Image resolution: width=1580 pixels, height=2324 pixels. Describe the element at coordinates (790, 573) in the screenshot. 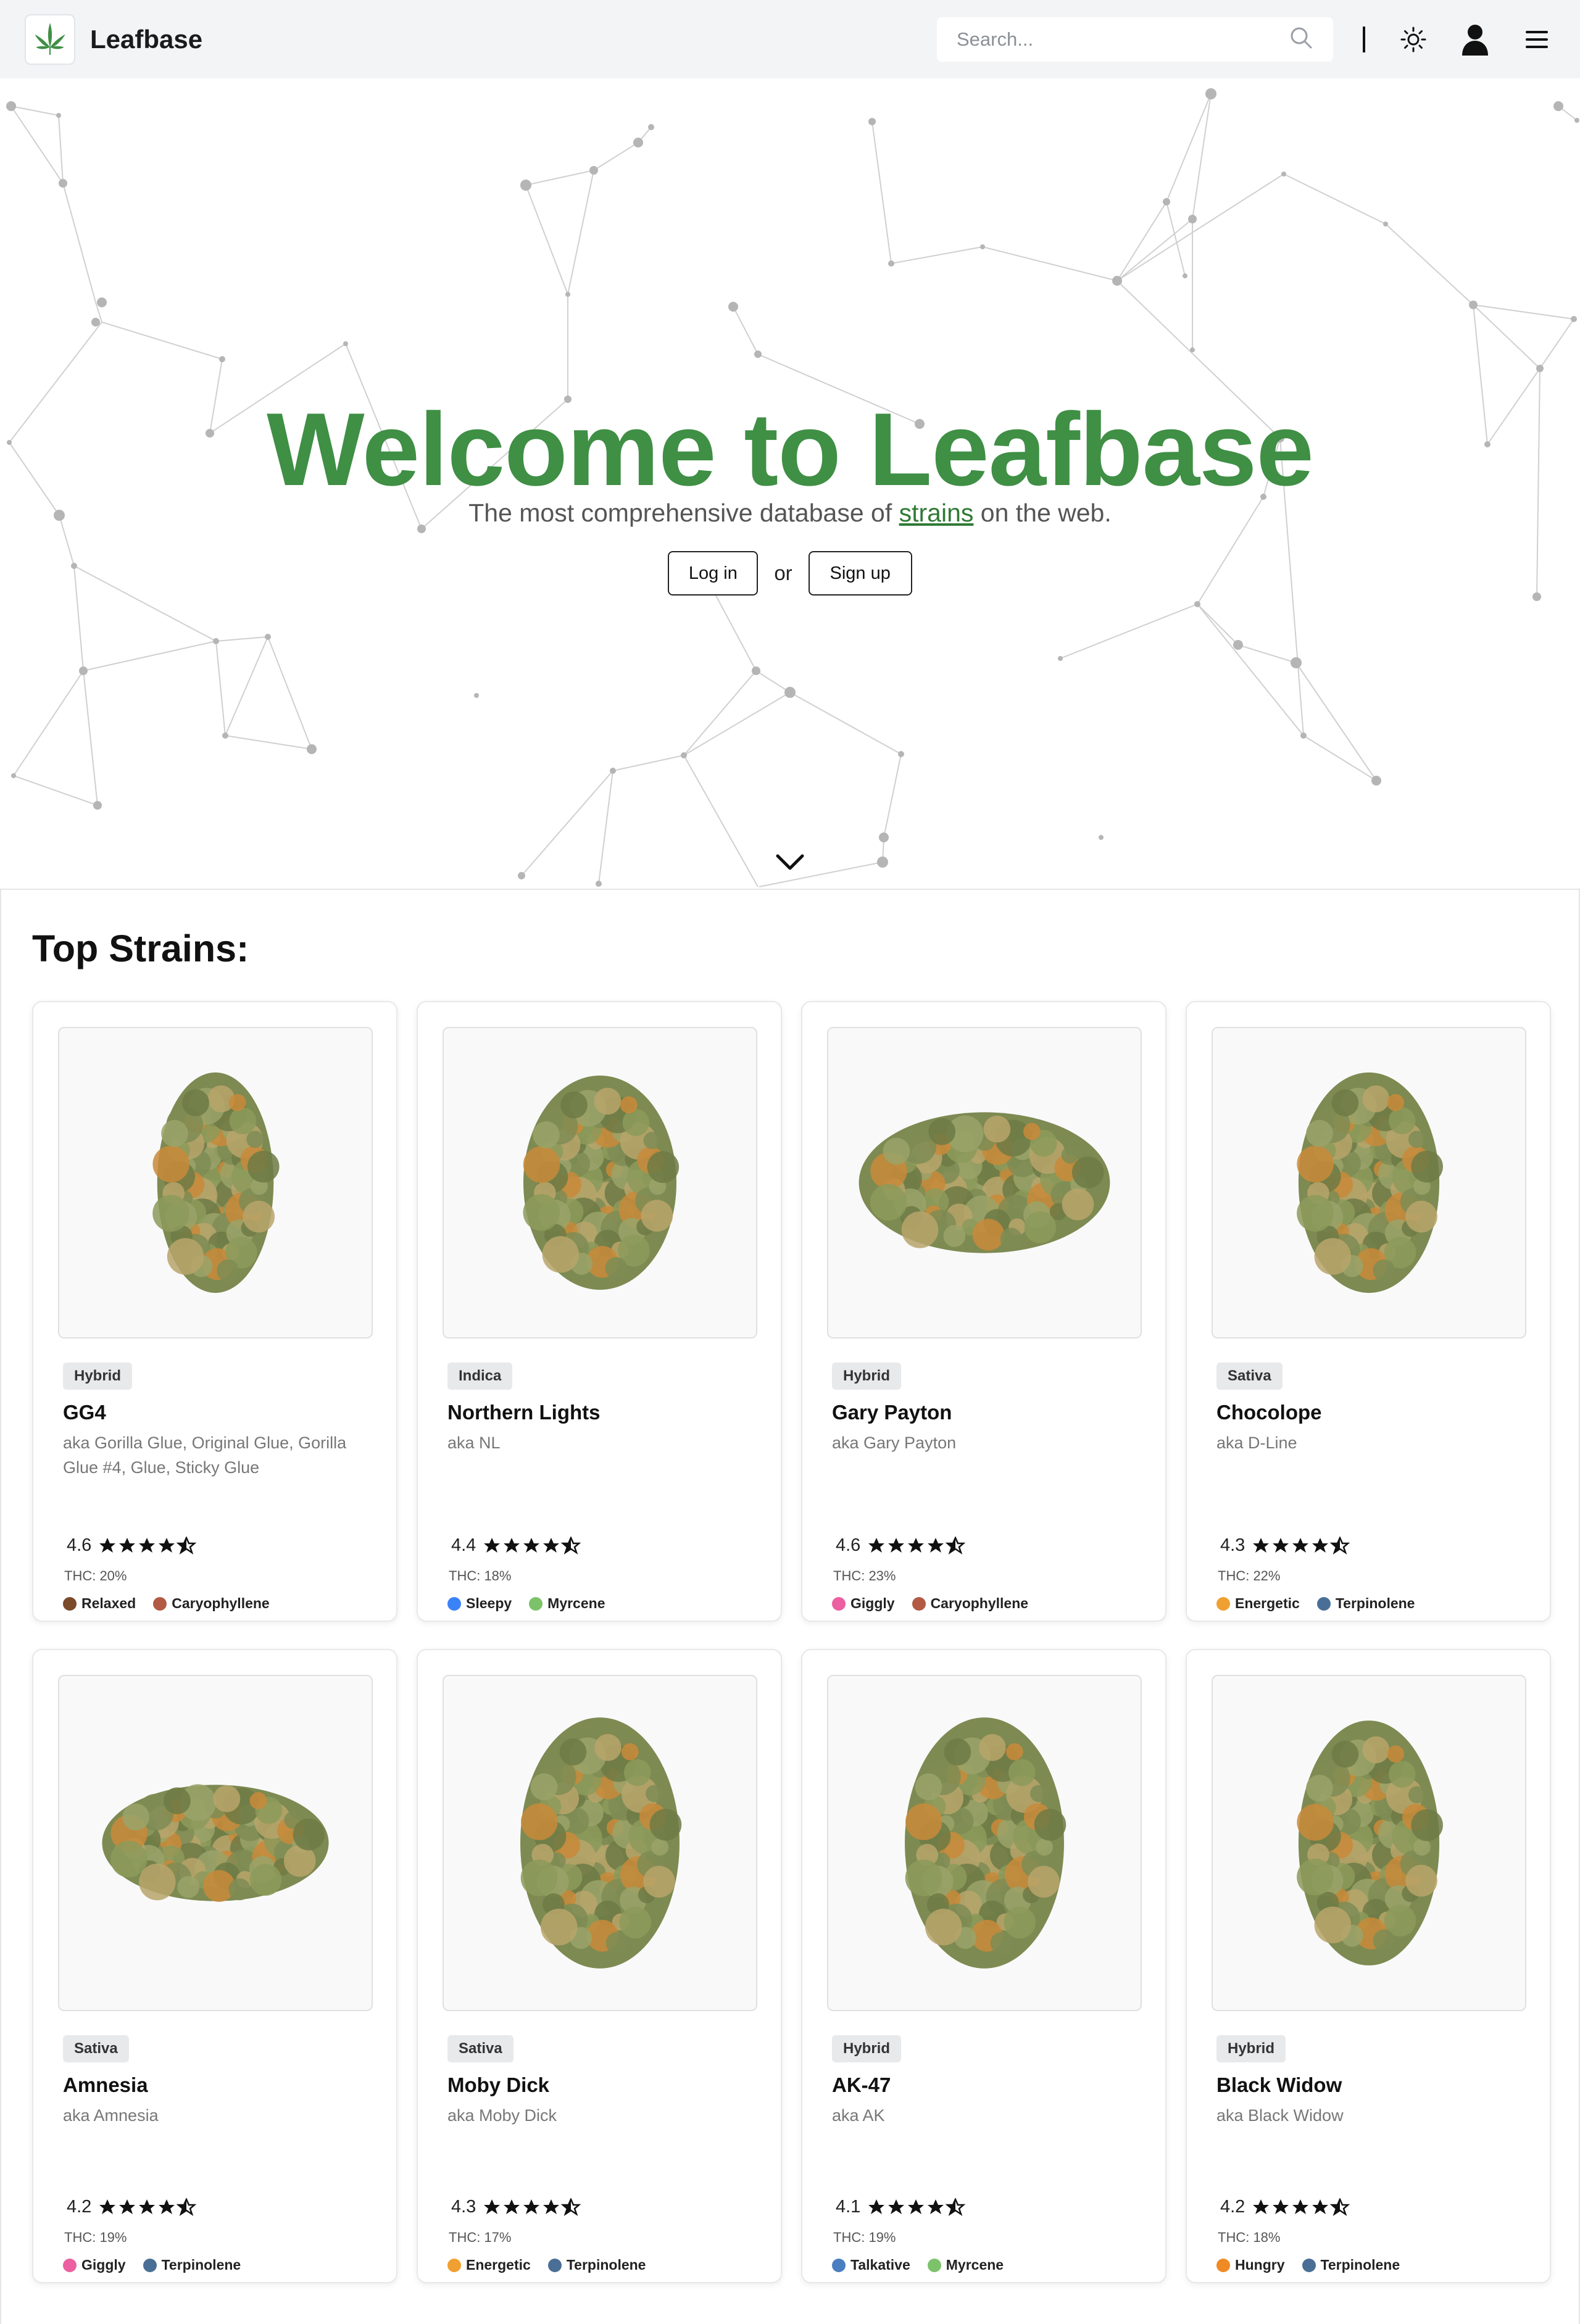

I see `auth-actions: Log in or Sign up` at that location.